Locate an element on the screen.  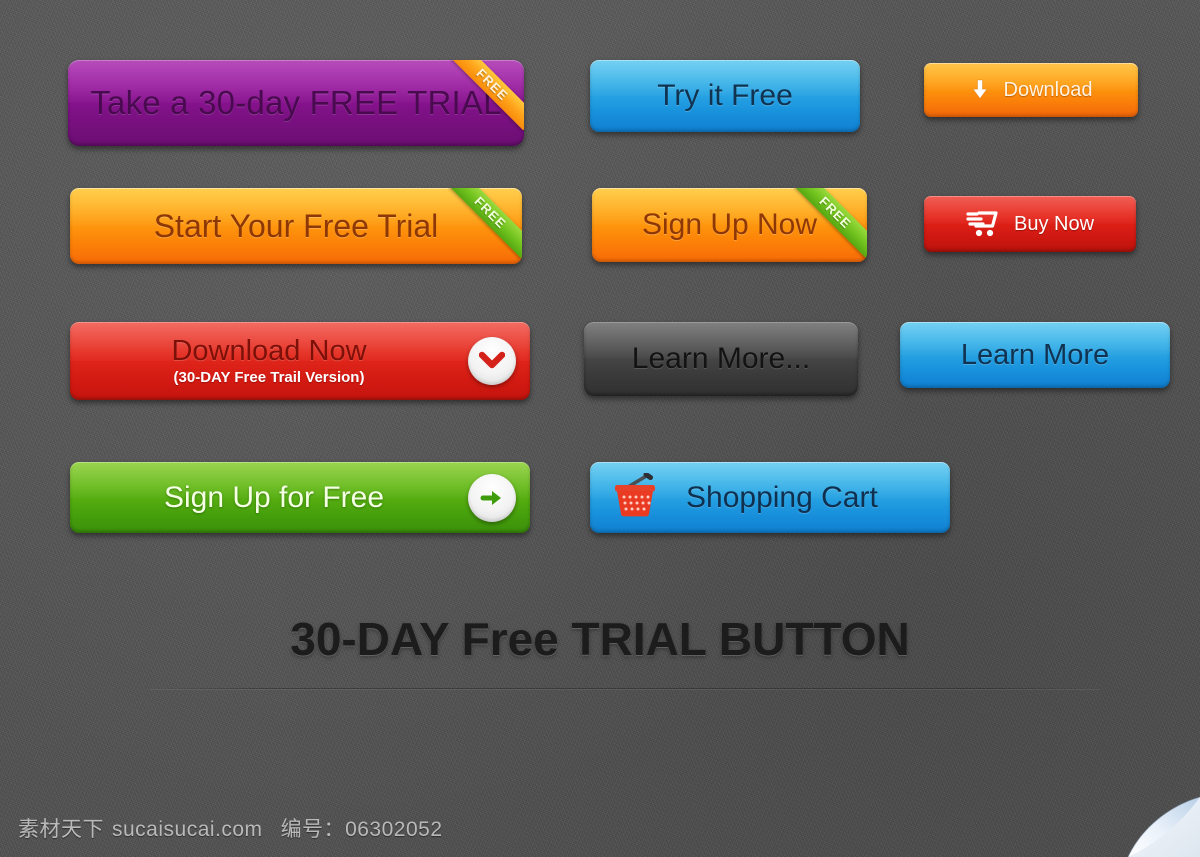
free-ribbon-label: FREE is located at coordinates (485, 223).